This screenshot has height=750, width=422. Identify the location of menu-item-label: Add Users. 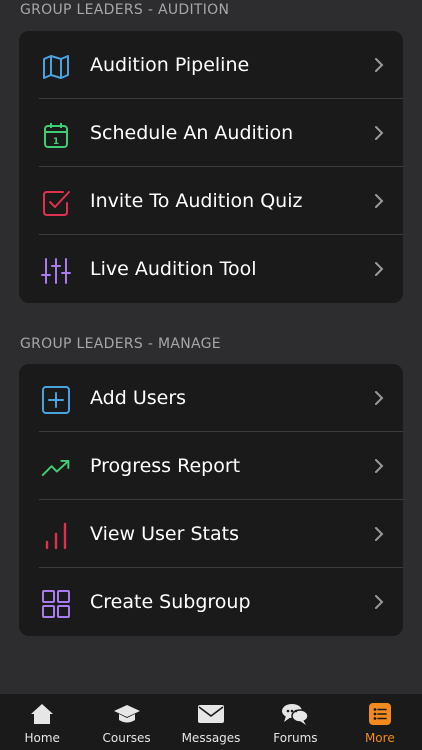
(138, 398).